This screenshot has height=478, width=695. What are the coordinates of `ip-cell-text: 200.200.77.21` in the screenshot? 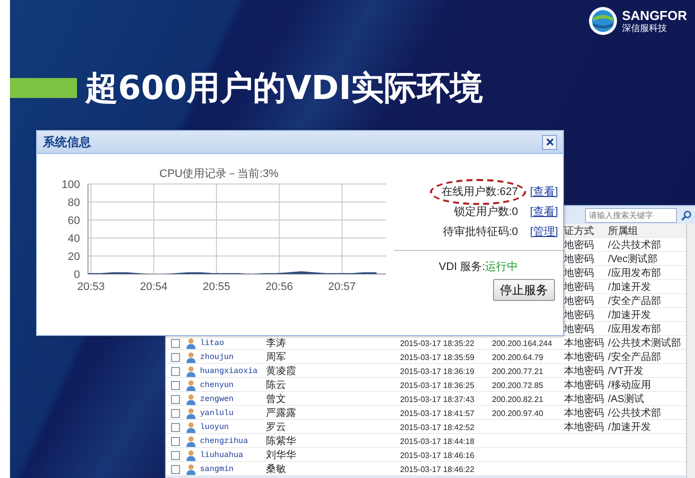 It's located at (518, 372).